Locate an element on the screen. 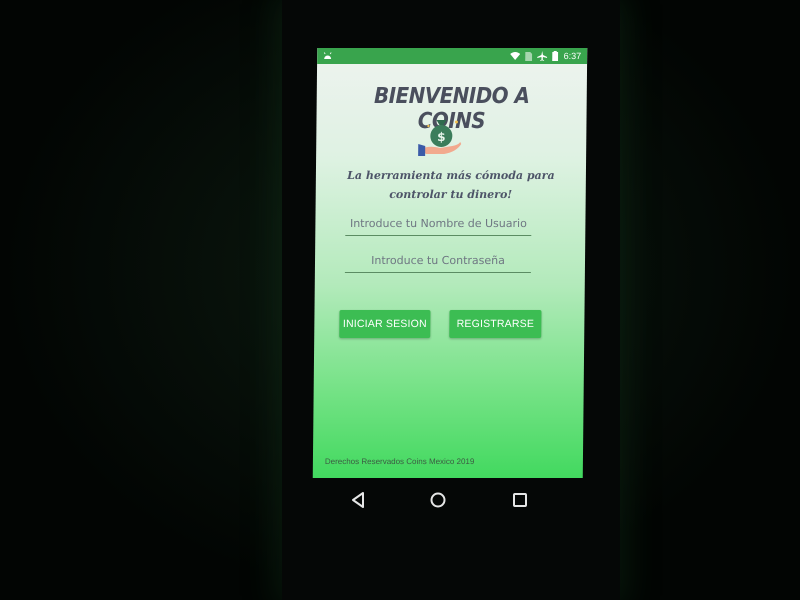  login-button: INICIAR SESION is located at coordinates (385, 324).